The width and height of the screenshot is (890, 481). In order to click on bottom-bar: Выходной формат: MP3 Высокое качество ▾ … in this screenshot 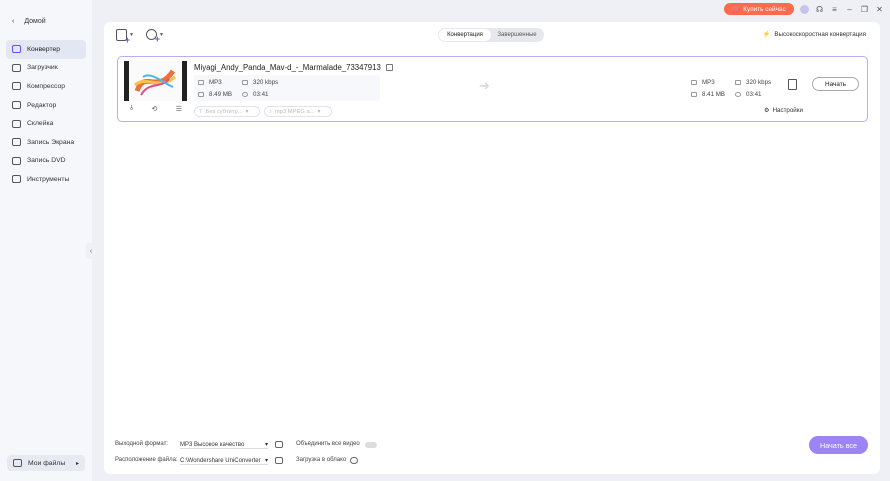, I will do `click(492, 454)`.